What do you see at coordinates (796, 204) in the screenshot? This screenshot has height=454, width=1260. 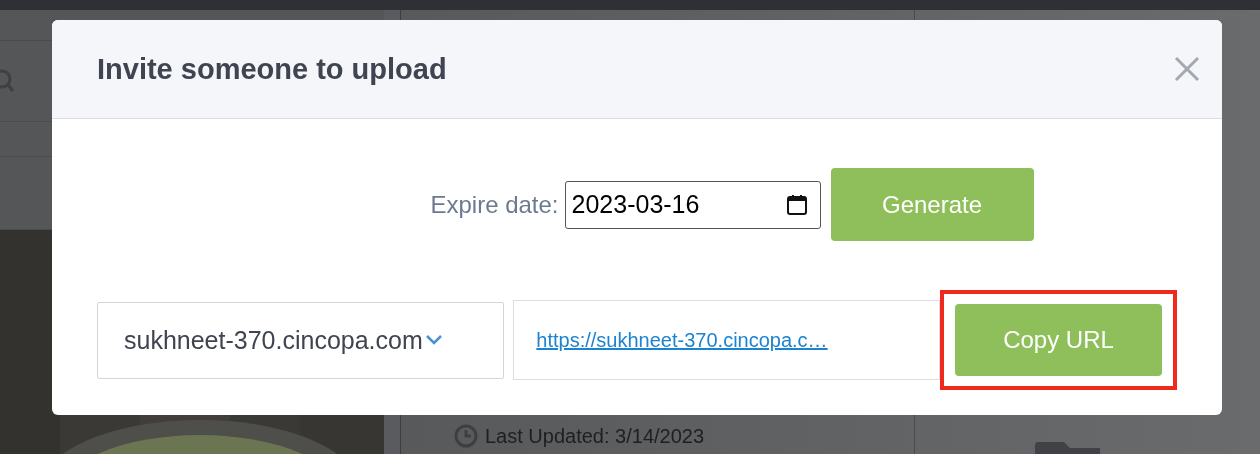 I see `calendar-icon` at bounding box center [796, 204].